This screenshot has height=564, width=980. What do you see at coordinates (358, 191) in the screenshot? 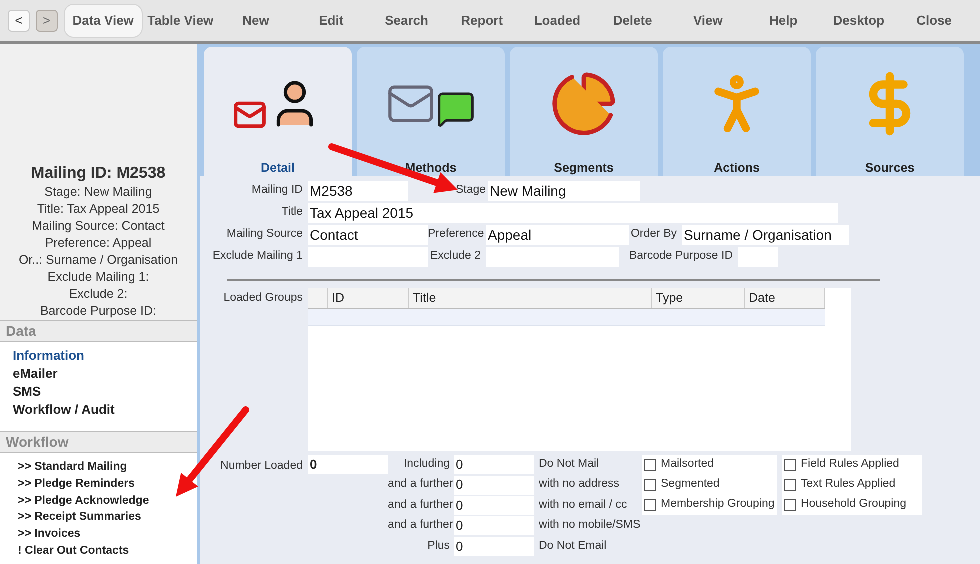
I see `input-field: M2538` at bounding box center [358, 191].